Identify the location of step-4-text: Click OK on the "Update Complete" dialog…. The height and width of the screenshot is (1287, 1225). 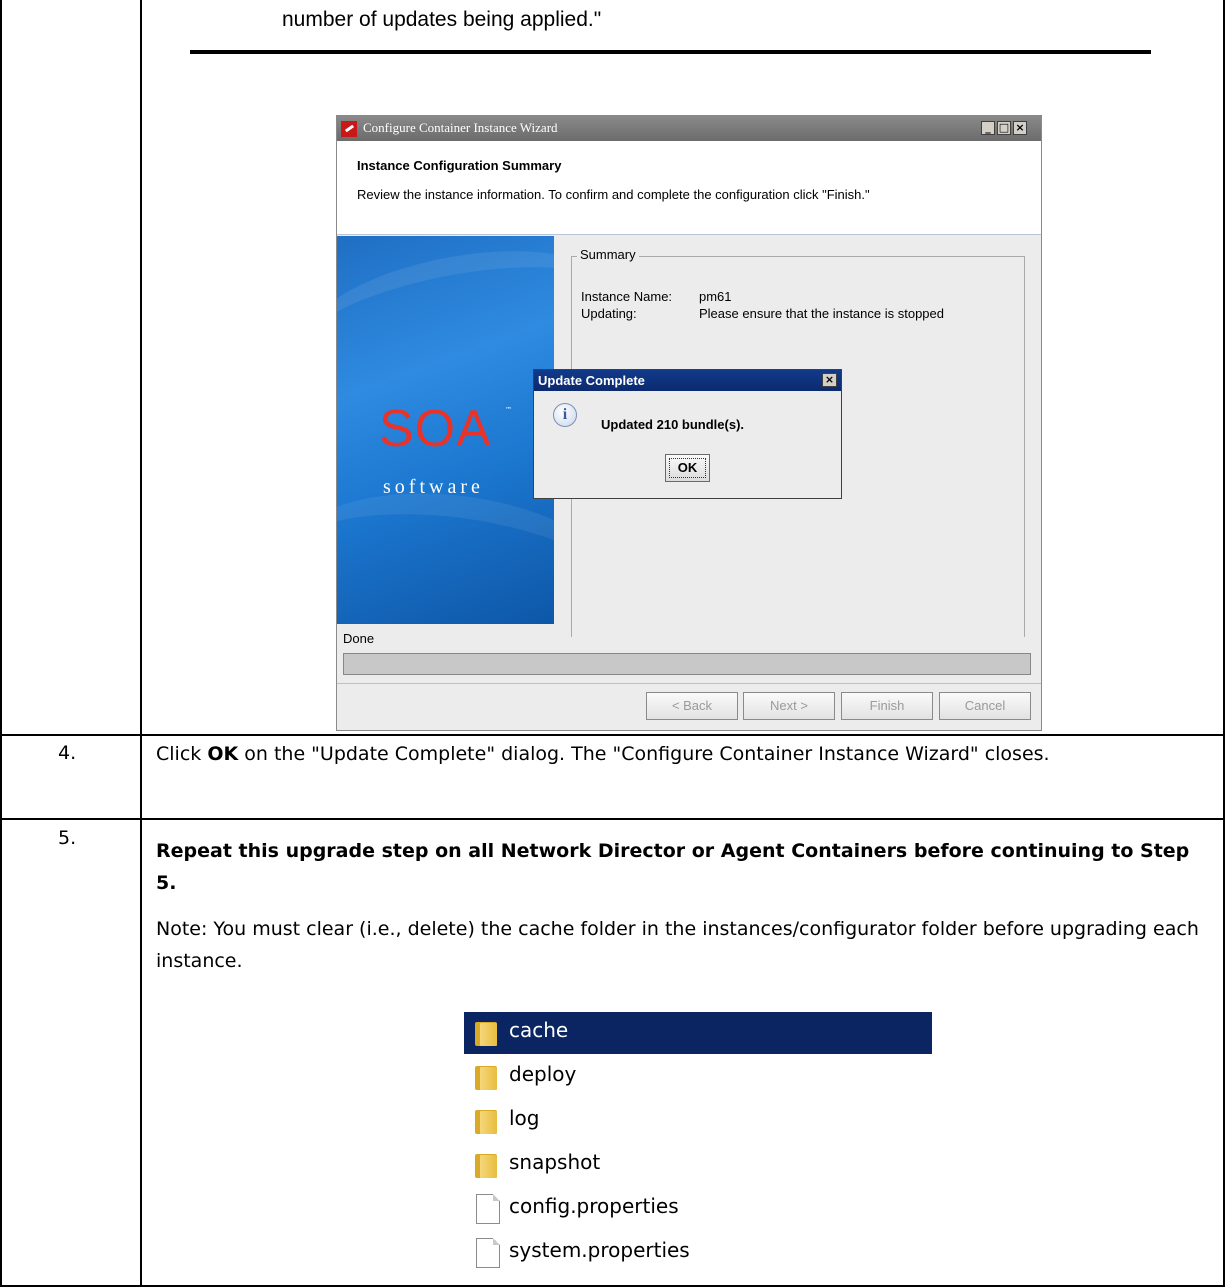
(681, 754).